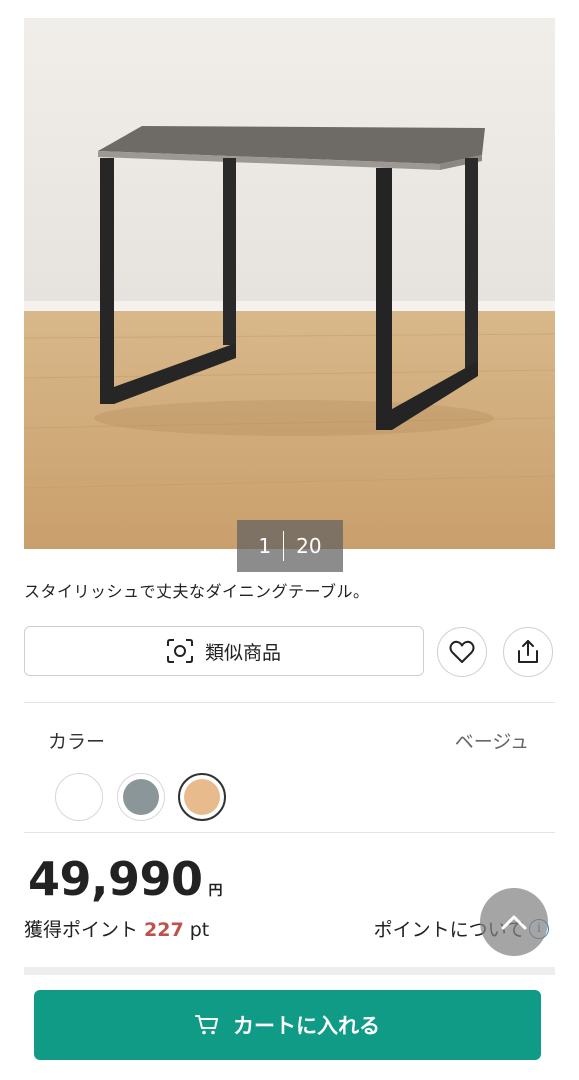  I want to click on image-counter-divider, so click(284, 546).